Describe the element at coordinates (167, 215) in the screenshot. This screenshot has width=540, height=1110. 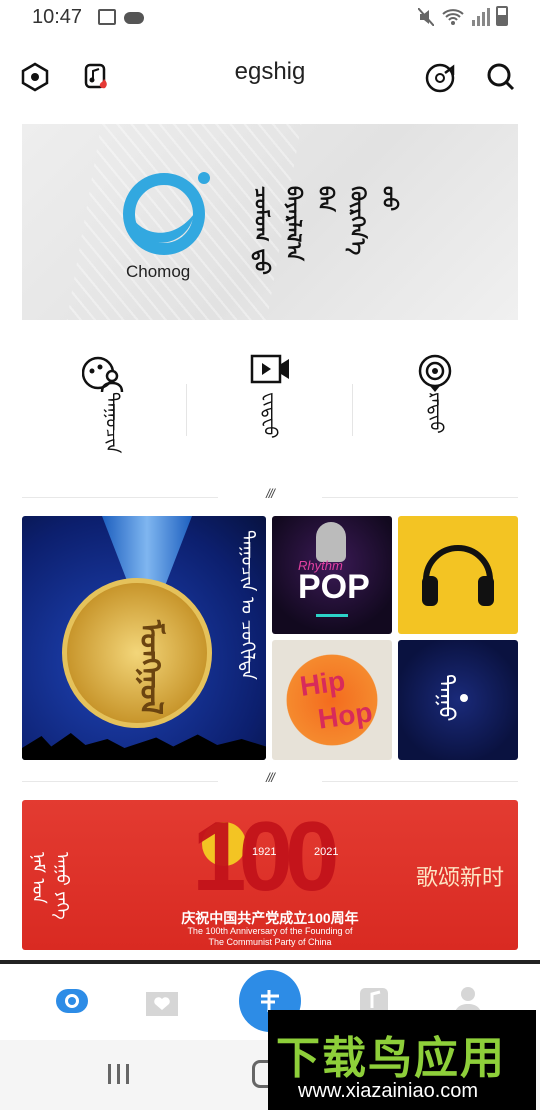
I see `chomog-logo-icon` at that location.